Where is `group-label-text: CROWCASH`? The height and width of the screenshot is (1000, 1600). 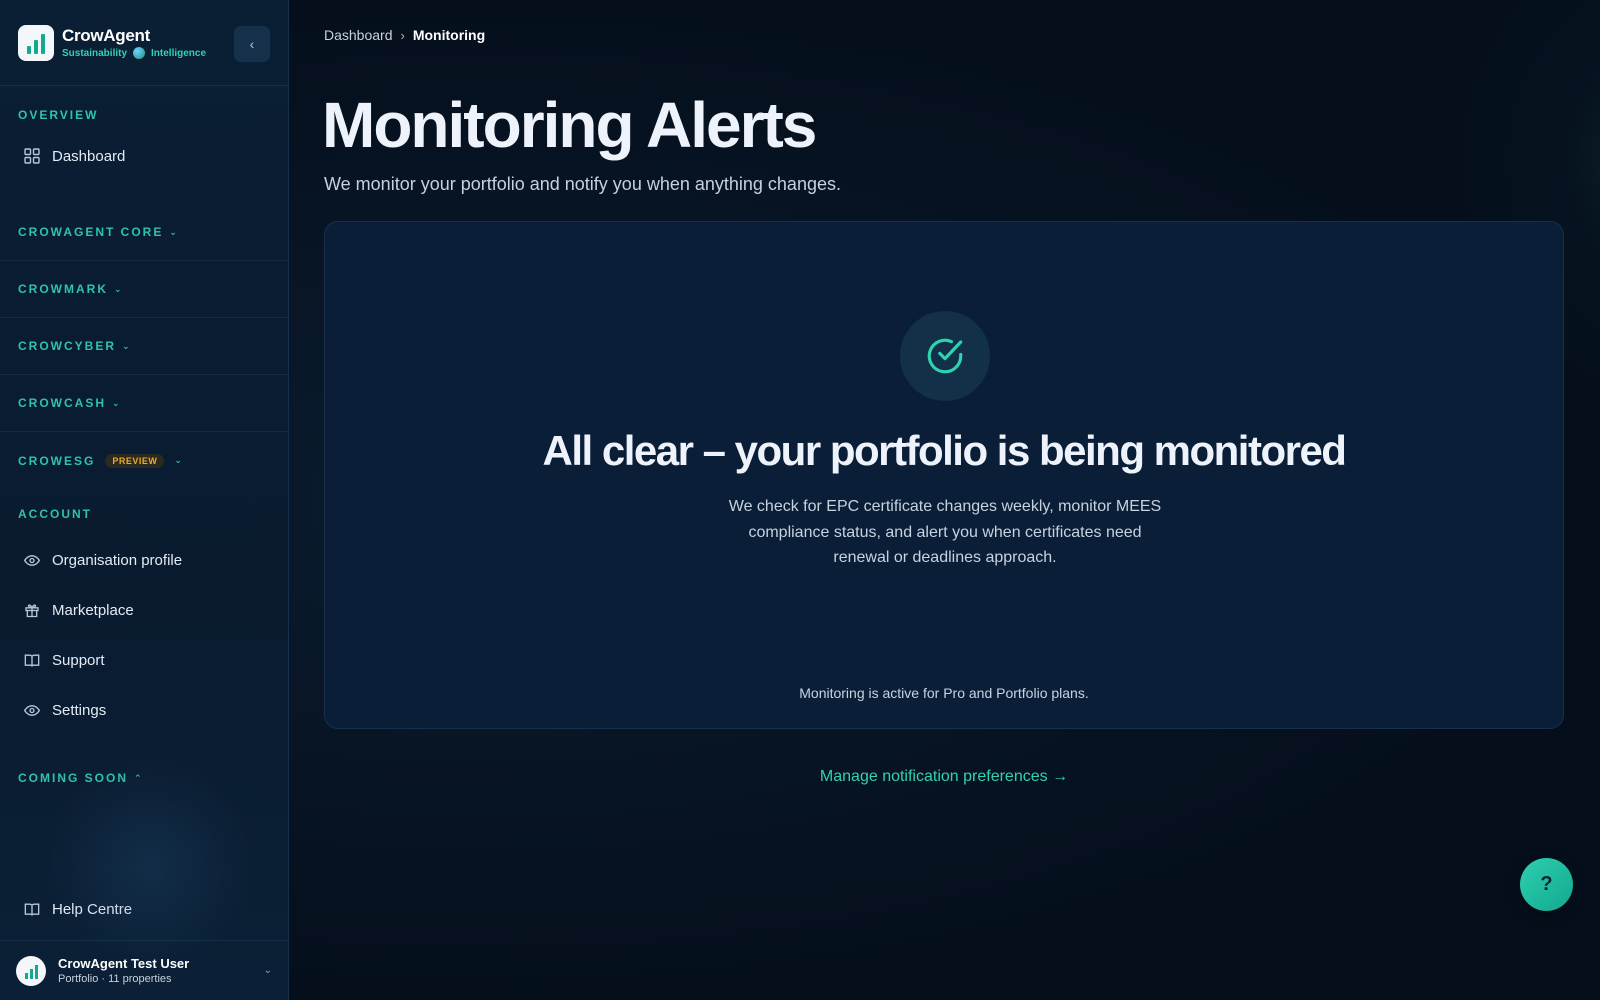
group-label-text: CROWCASH is located at coordinates (62, 403).